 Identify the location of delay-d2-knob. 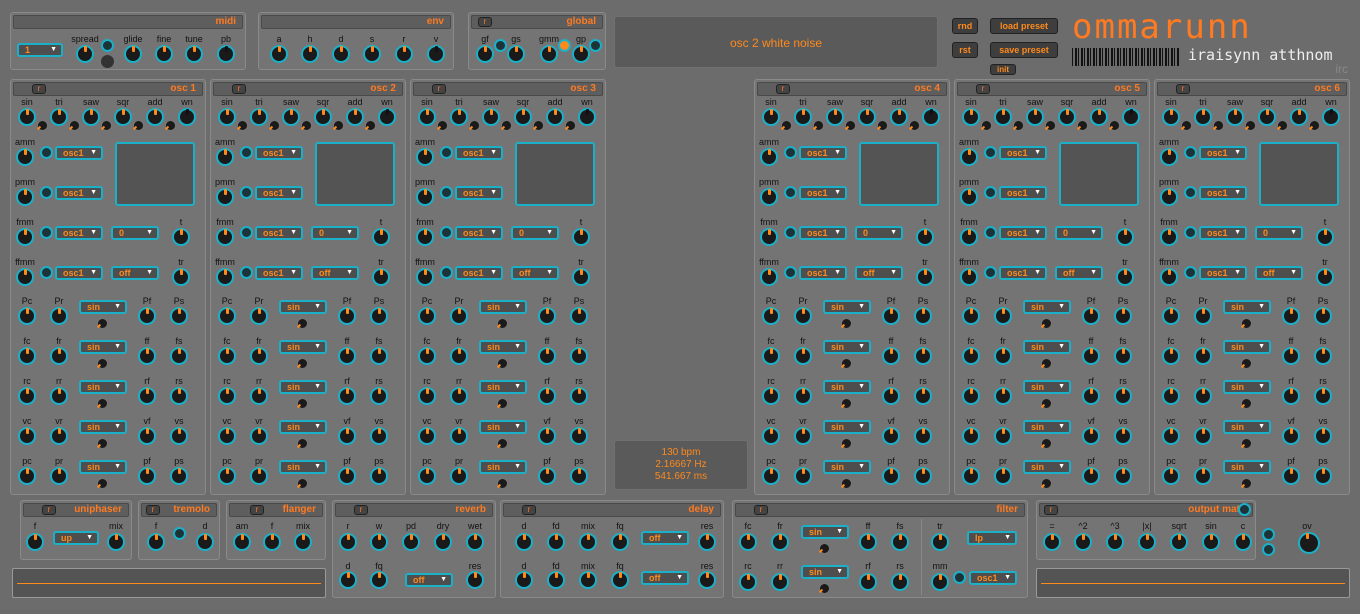
(524, 580).